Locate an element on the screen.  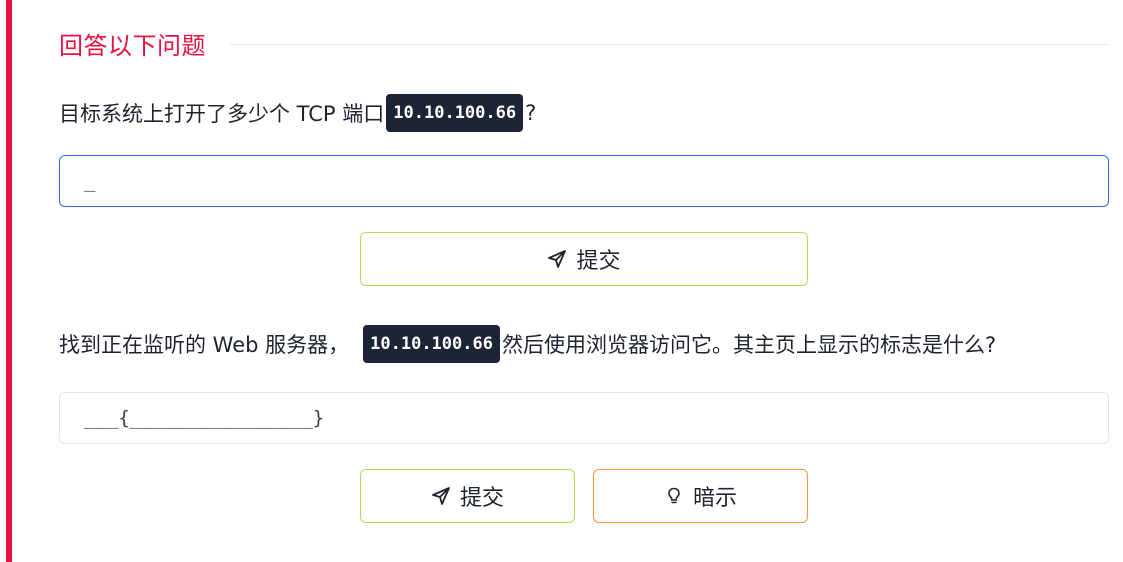
question-1-text: 目标系统上打开了多少个 TCP 端口 is located at coordinates (222, 114).